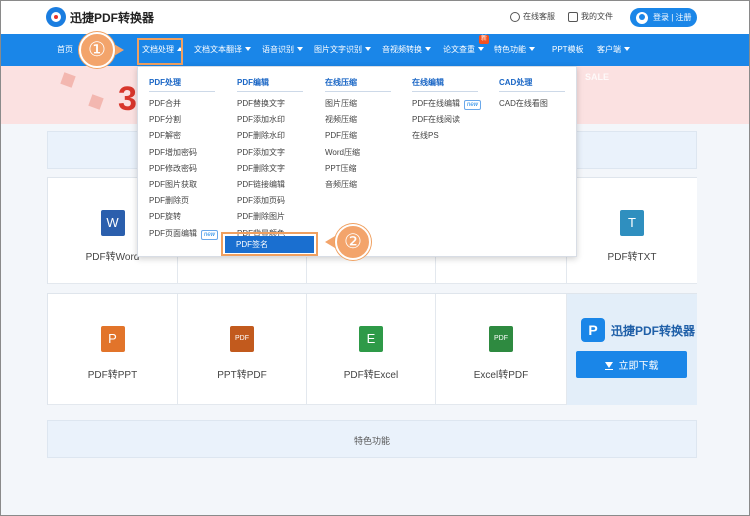  What do you see at coordinates (593, 330) in the screenshot?
I see `app-logo-icon: P` at bounding box center [593, 330].